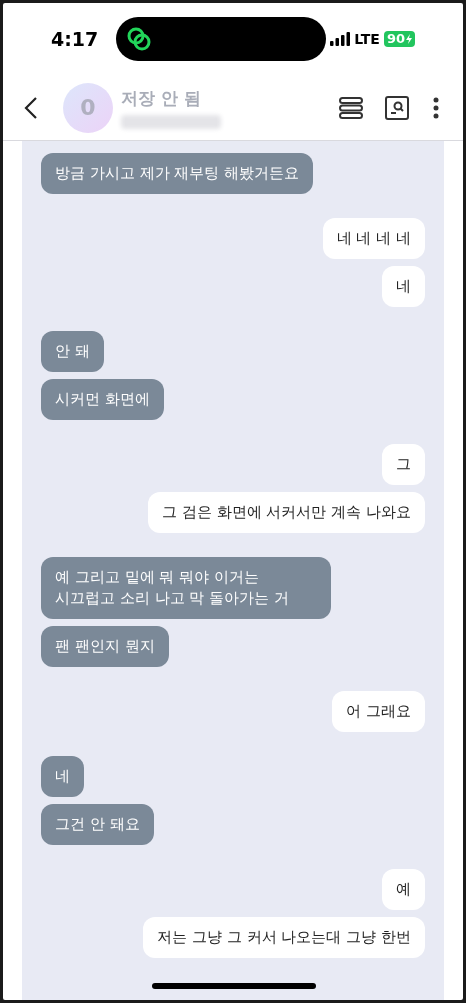 Image resolution: width=466 pixels, height=1003 pixels. What do you see at coordinates (409, 39) in the screenshot?
I see `charging-icon` at bounding box center [409, 39].